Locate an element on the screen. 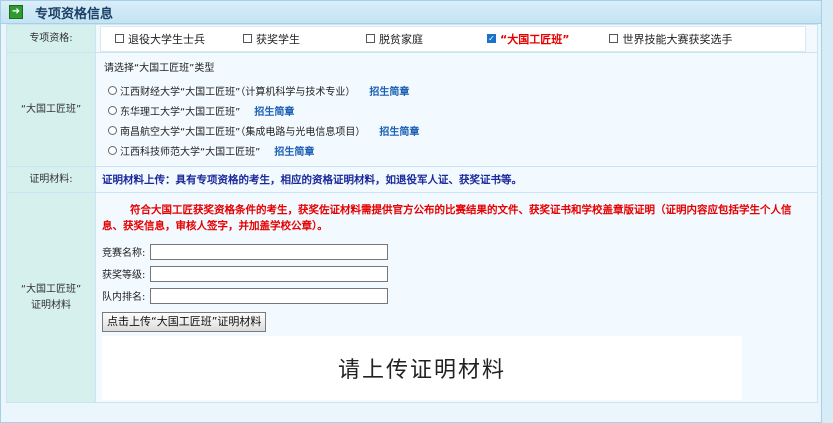  checkbox-world-skills: 世界技能大赛获奖选手 is located at coordinates (670, 39).